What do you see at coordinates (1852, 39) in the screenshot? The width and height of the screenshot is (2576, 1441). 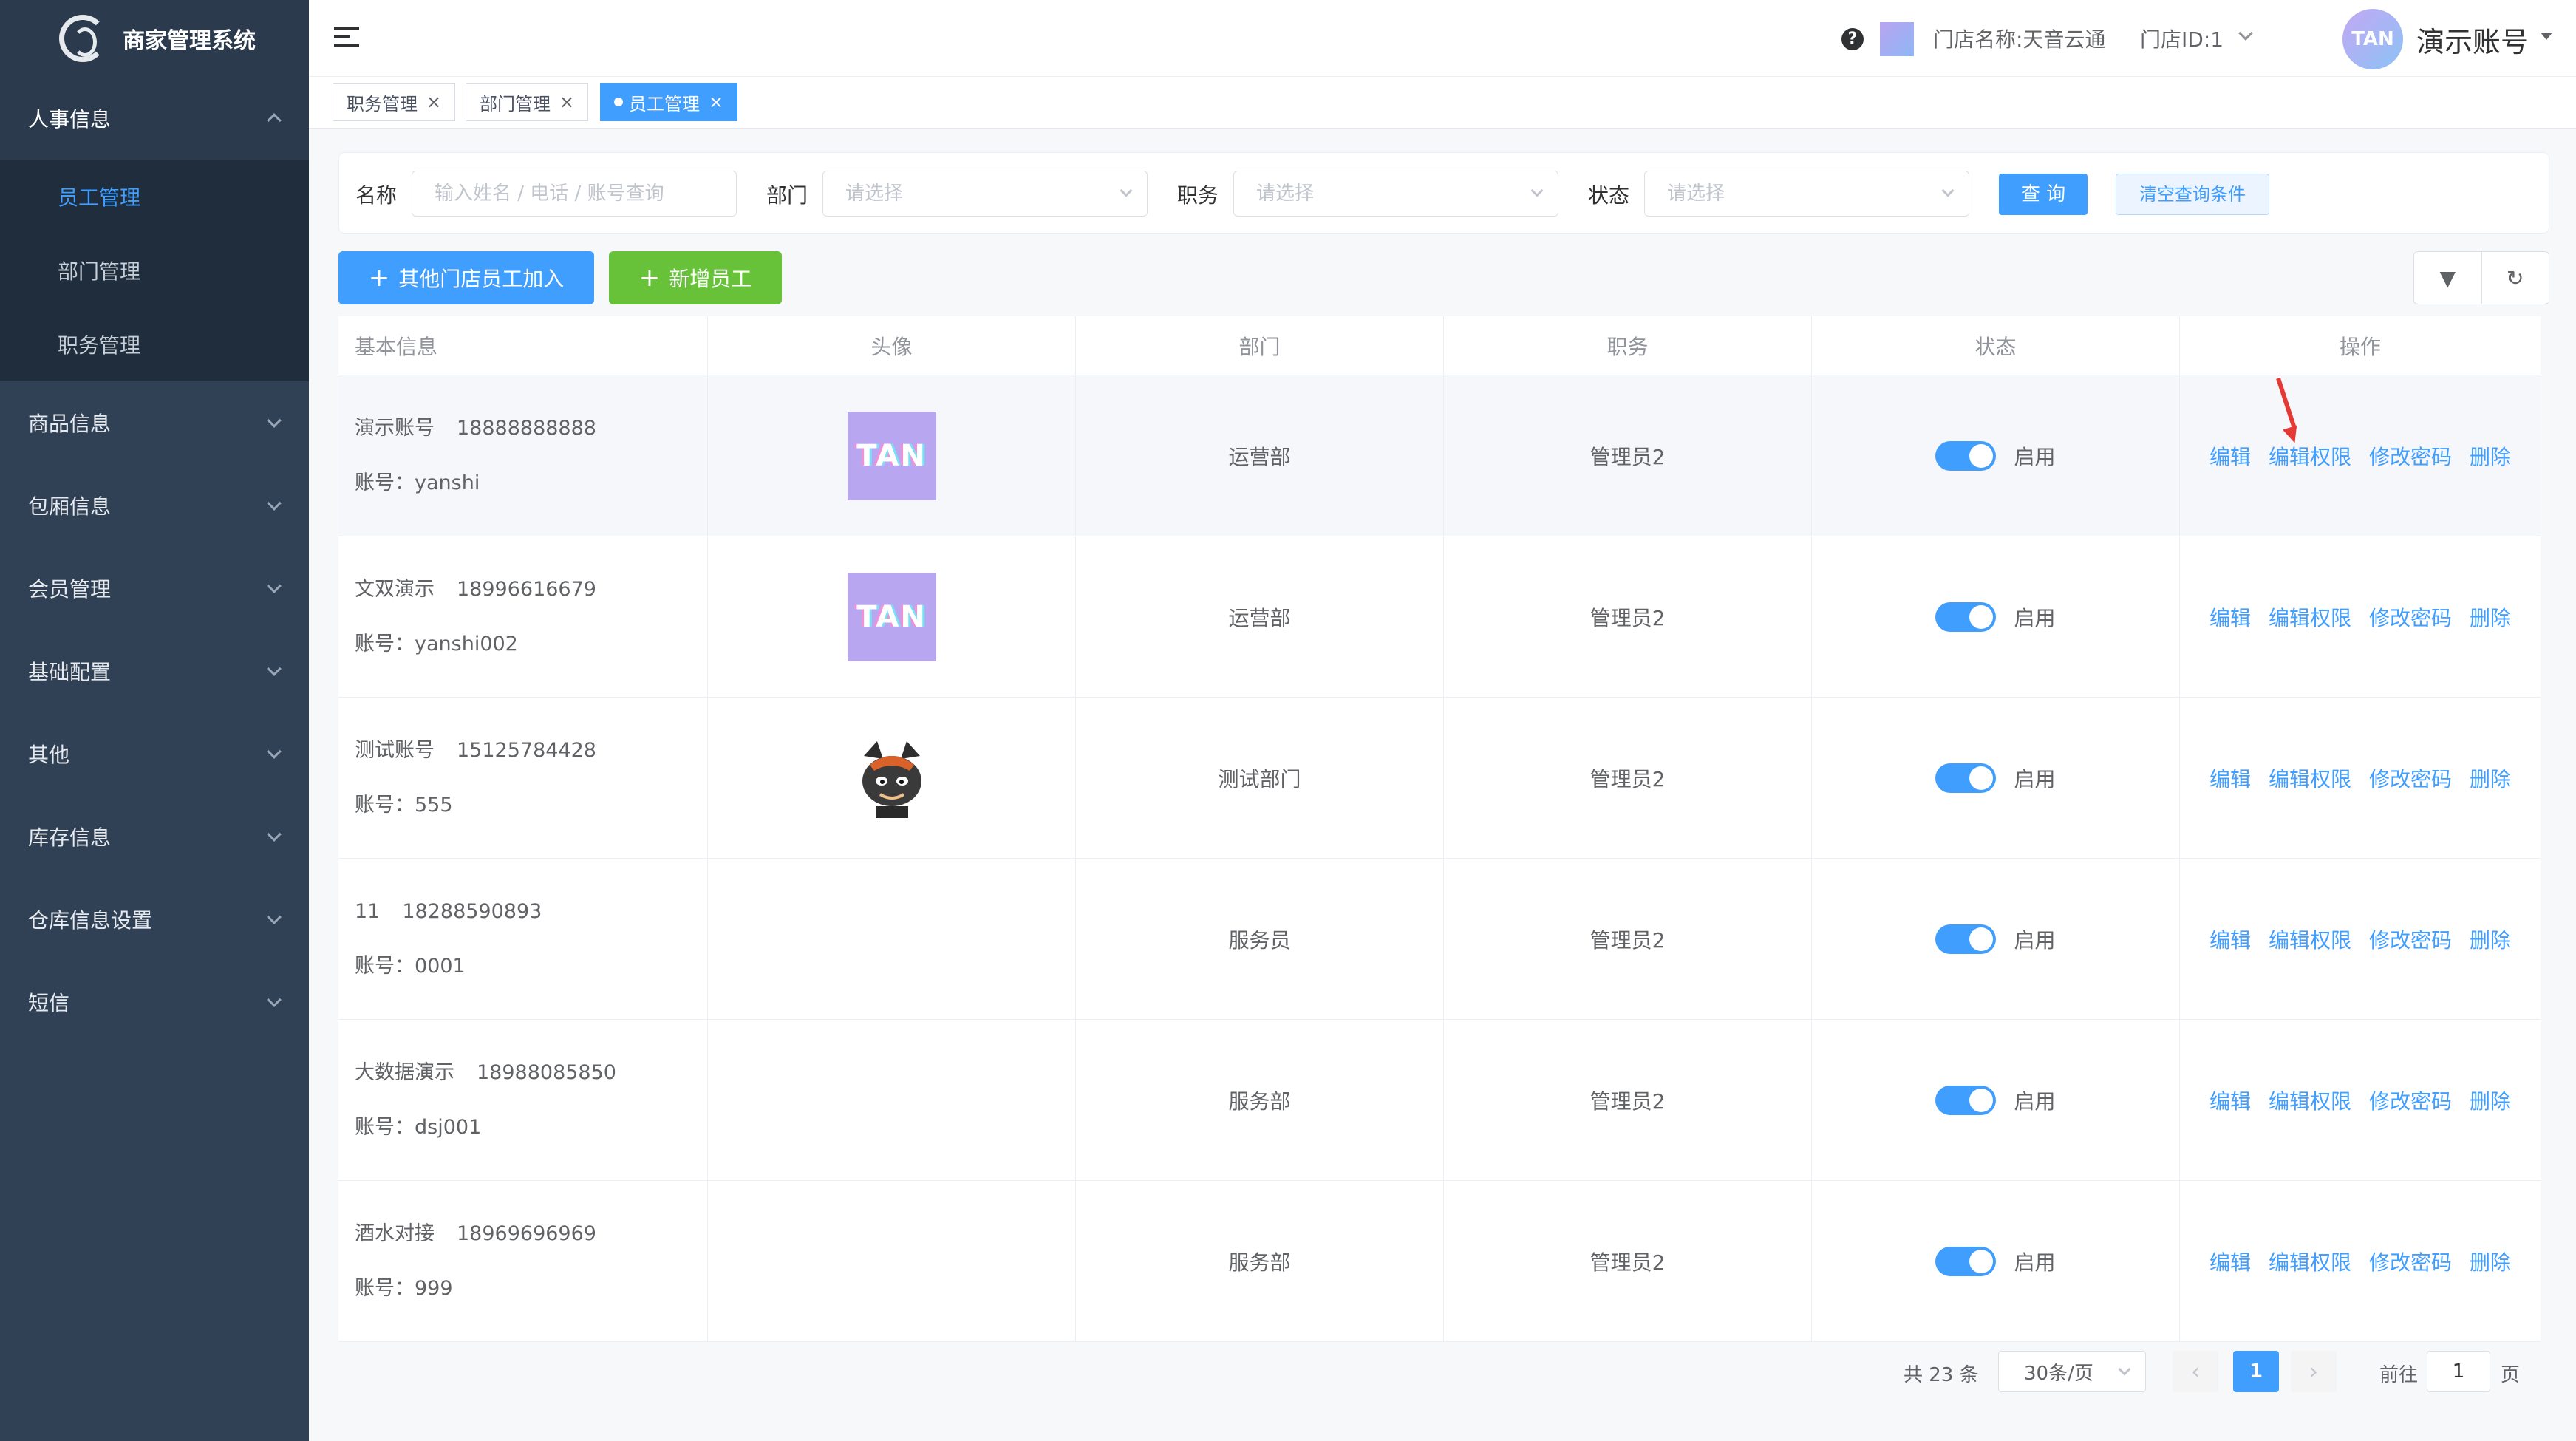 I see `help-icon: ?` at bounding box center [1852, 39].